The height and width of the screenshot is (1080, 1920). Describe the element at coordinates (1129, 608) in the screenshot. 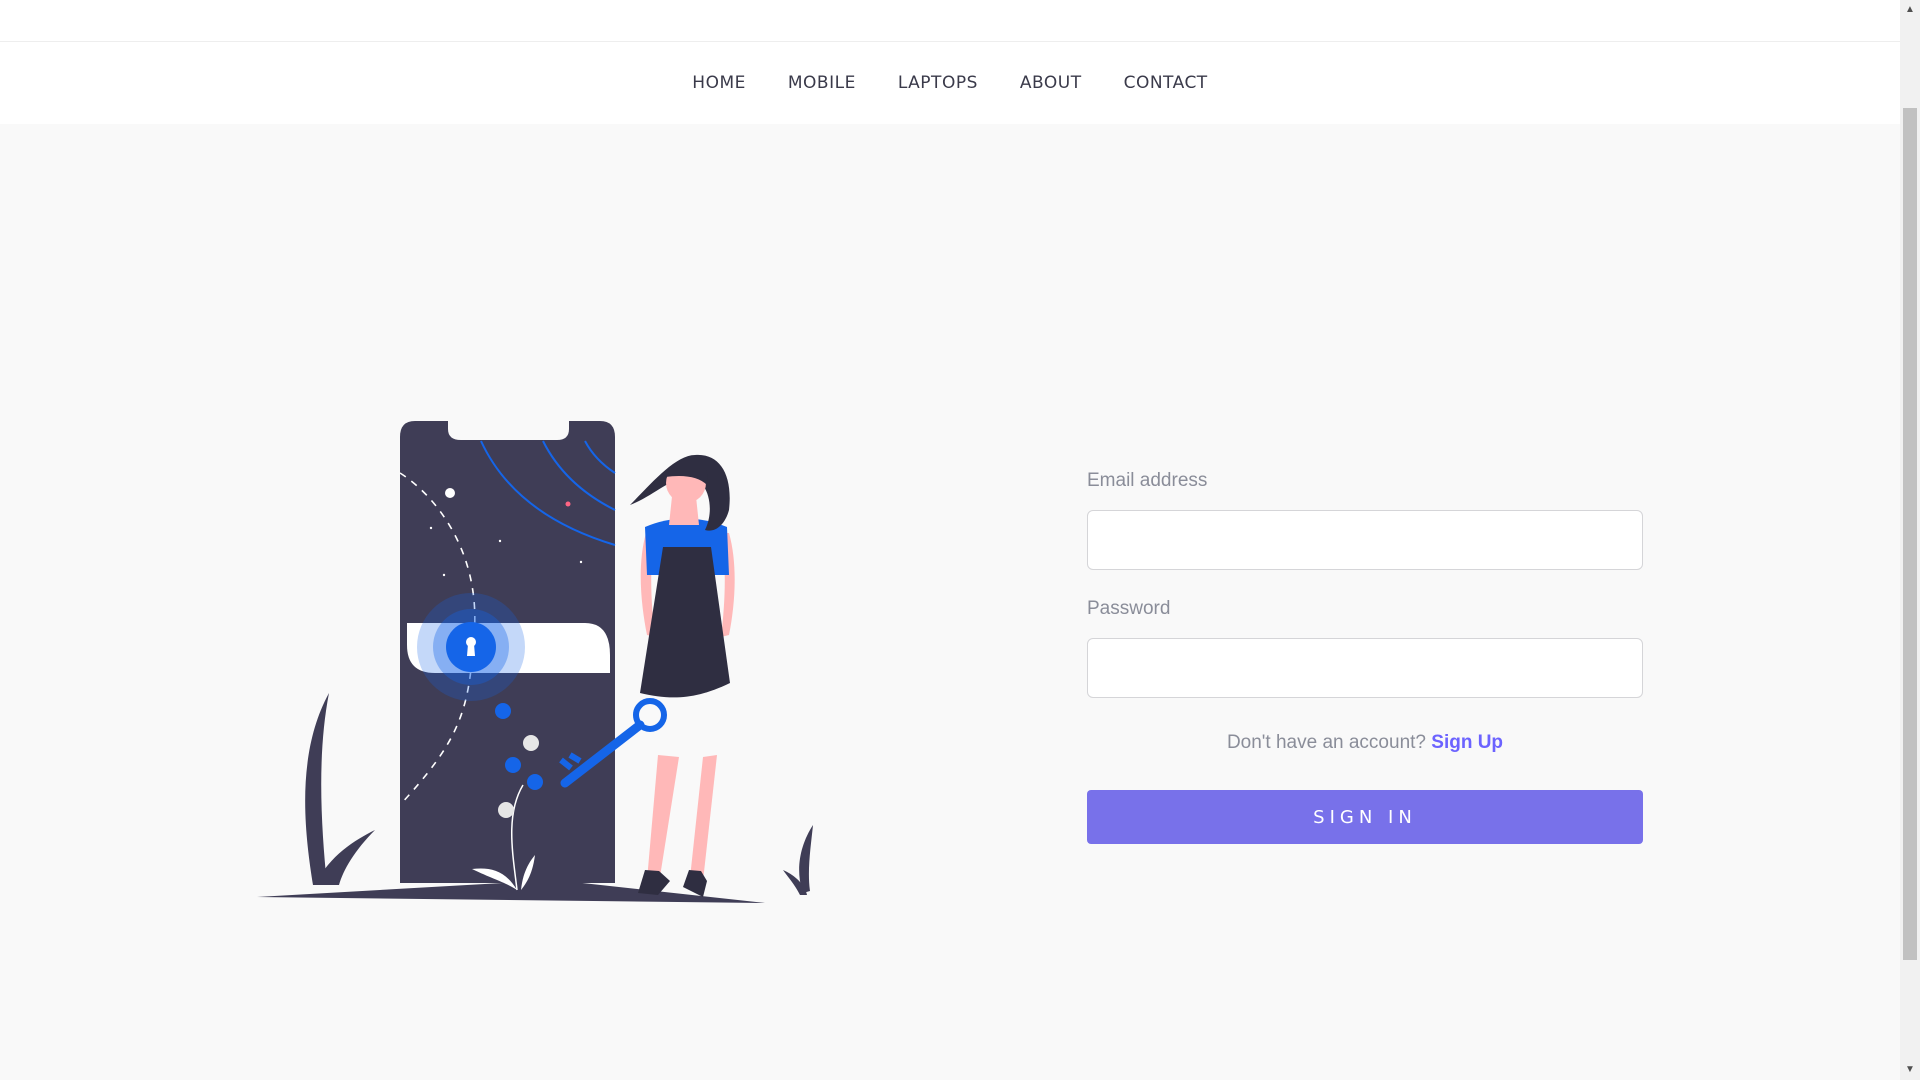

I see `password-label: Password` at that location.